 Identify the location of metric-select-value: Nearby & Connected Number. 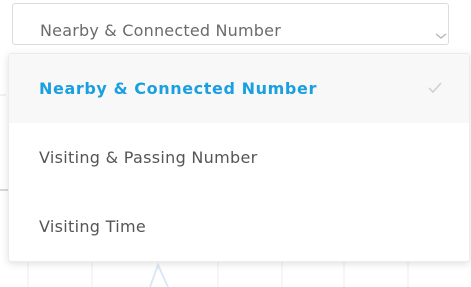
(160, 30).